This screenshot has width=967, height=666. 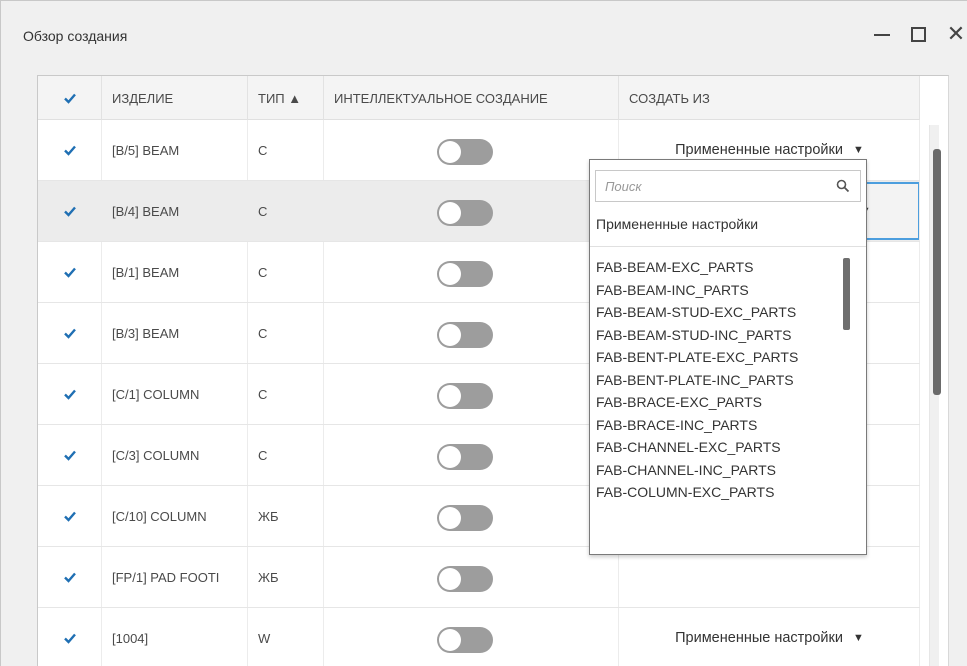 I want to click on dropdown-option: FAB-BRACE-INC_PARTS, so click(x=721, y=425).